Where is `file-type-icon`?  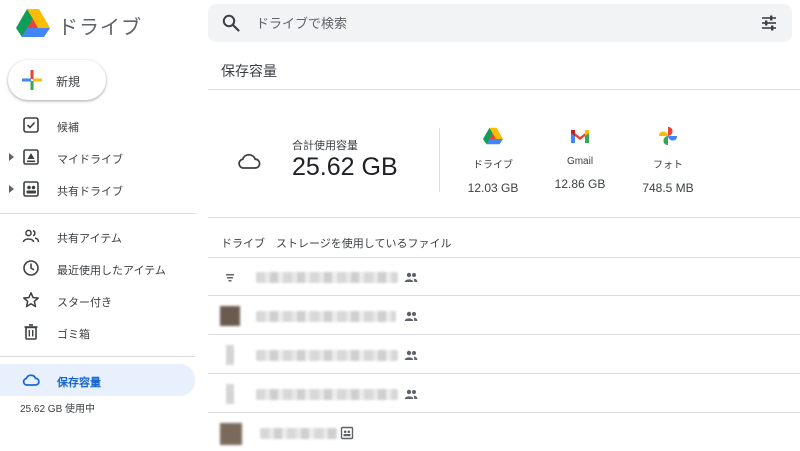 file-type-icon is located at coordinates (230, 278).